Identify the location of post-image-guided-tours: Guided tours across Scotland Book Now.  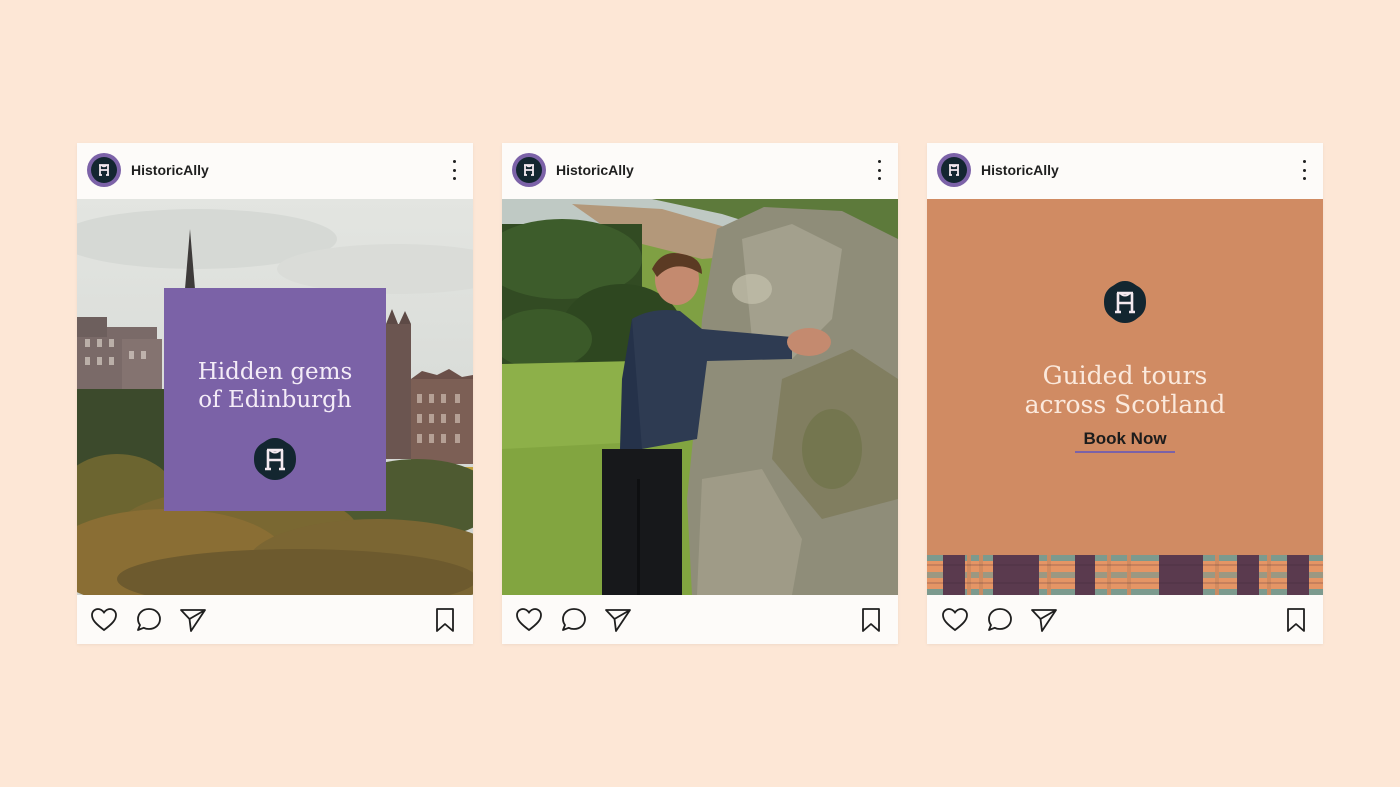
(1125, 397).